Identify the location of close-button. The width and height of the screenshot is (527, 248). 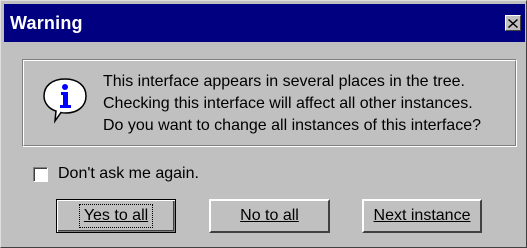
(513, 23).